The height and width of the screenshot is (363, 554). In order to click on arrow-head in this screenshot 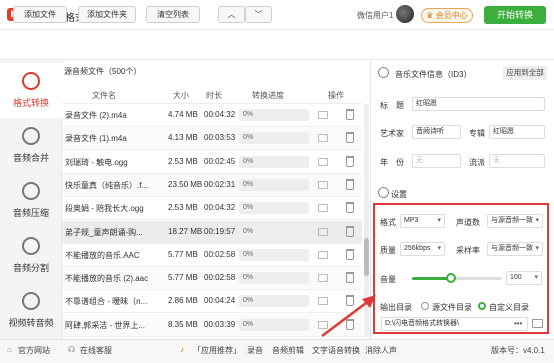, I will do `click(369, 301)`.